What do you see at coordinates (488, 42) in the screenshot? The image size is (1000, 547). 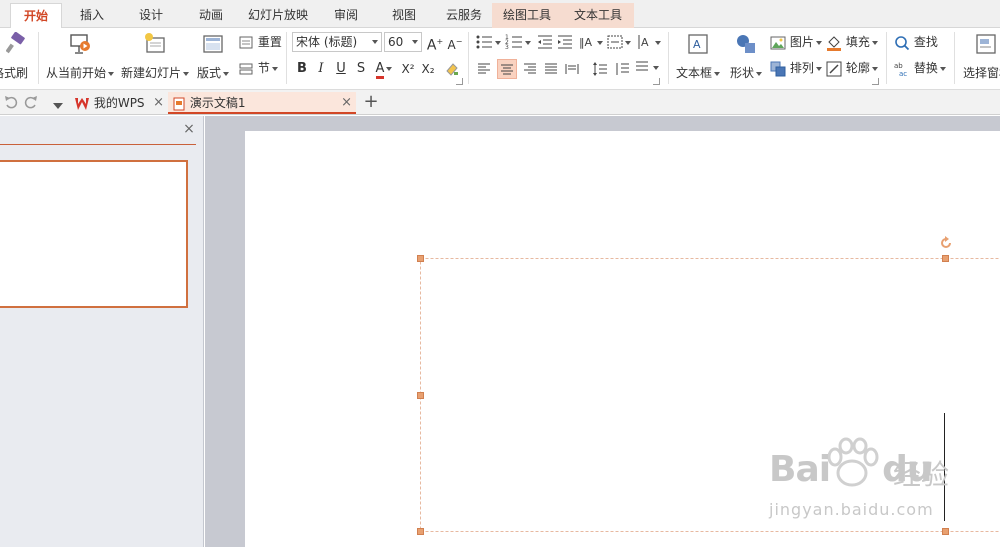 I see `bullets-icon` at bounding box center [488, 42].